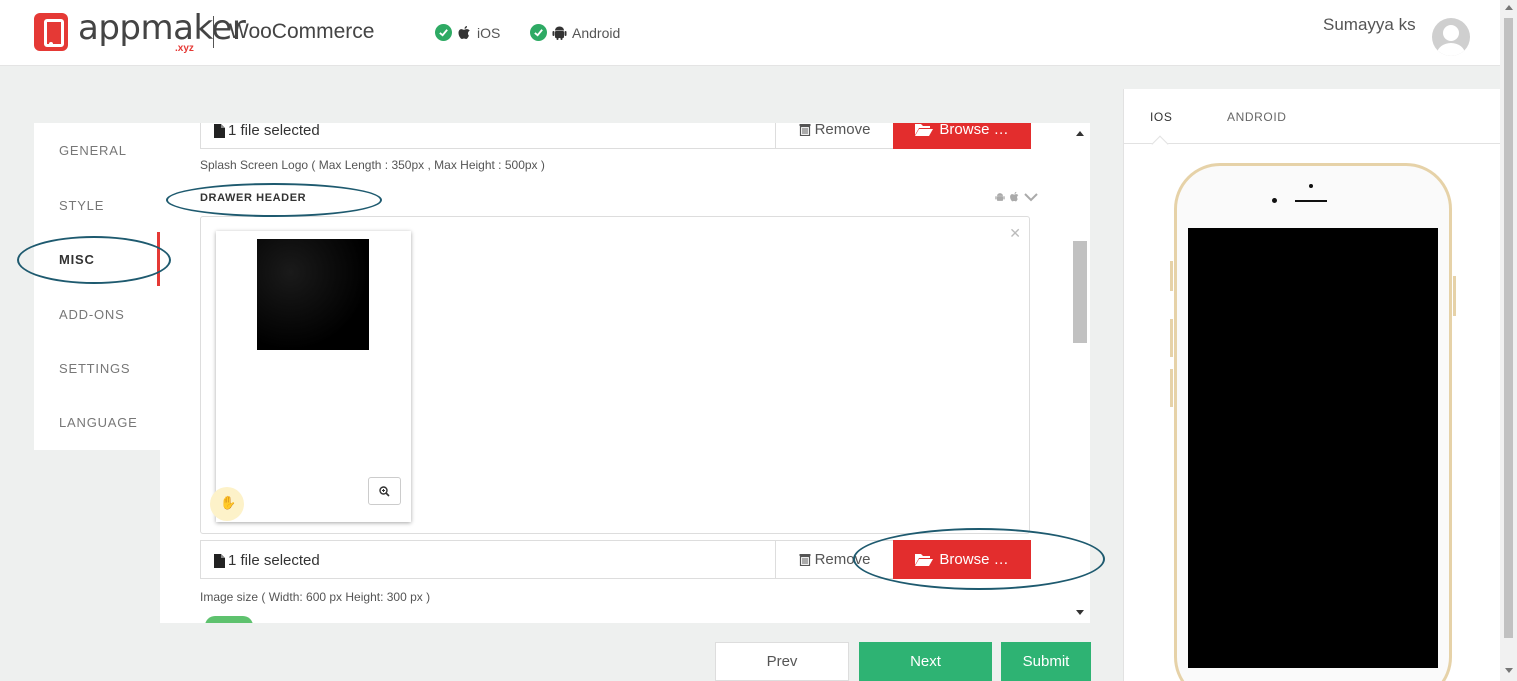 Image resolution: width=1517 pixels, height=681 pixels. What do you see at coordinates (979, 559) in the screenshot?
I see `annotation-browse` at bounding box center [979, 559].